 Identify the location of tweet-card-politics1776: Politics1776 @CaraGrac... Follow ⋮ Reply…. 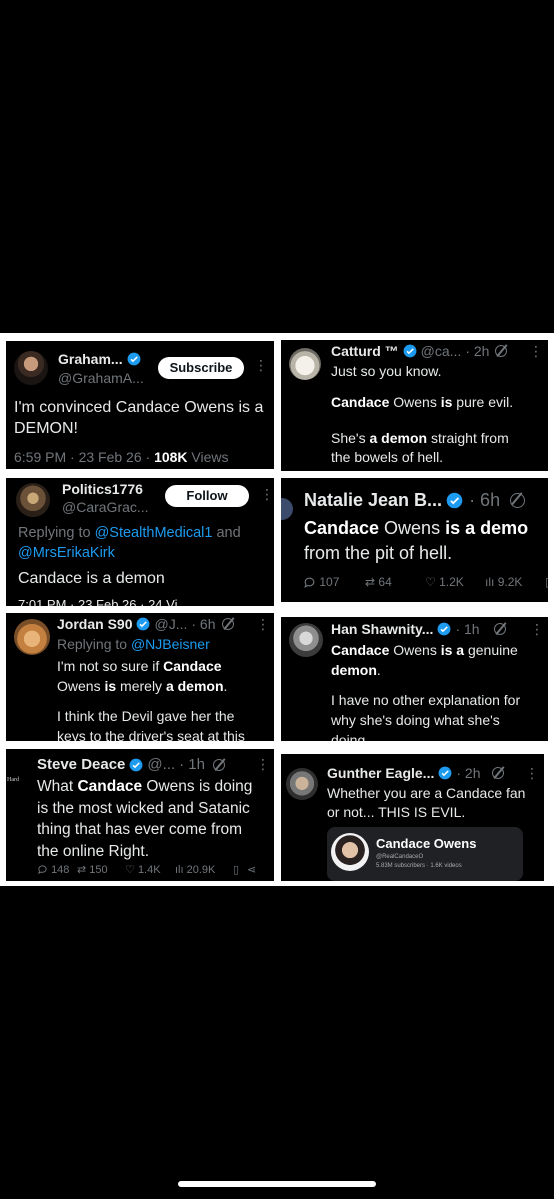
(140, 542).